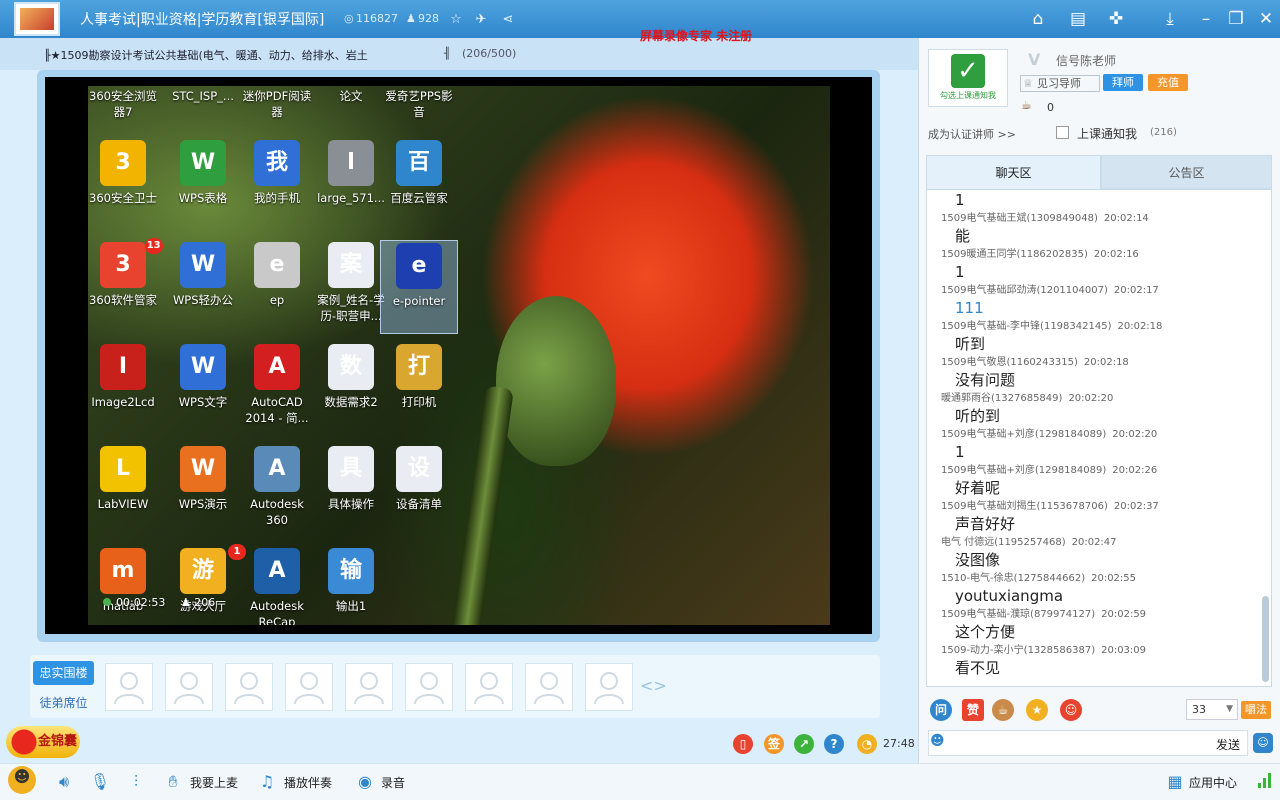 The height and width of the screenshot is (800, 1280). What do you see at coordinates (214, 782) in the screenshot?
I see `mic-up-label: 我要上麦` at bounding box center [214, 782].